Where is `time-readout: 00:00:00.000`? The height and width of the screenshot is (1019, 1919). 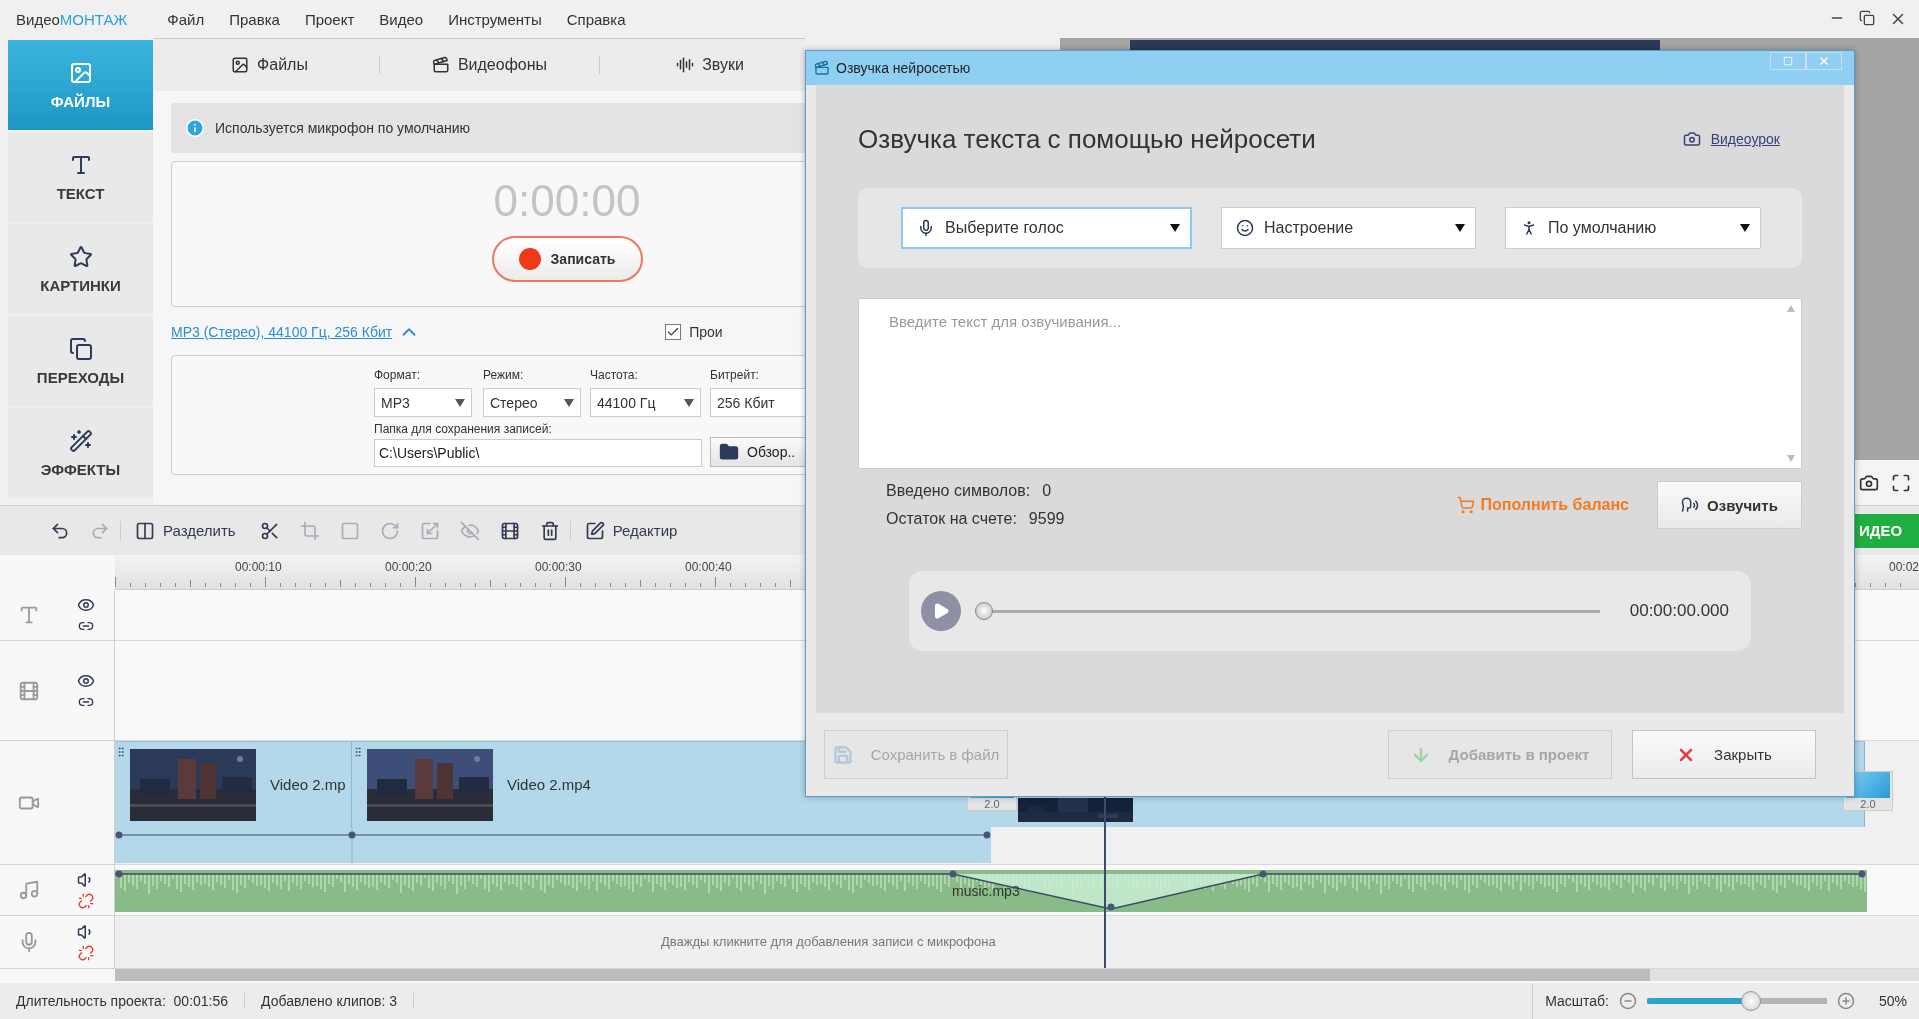 time-readout: 00:00:00.000 is located at coordinates (1679, 611).